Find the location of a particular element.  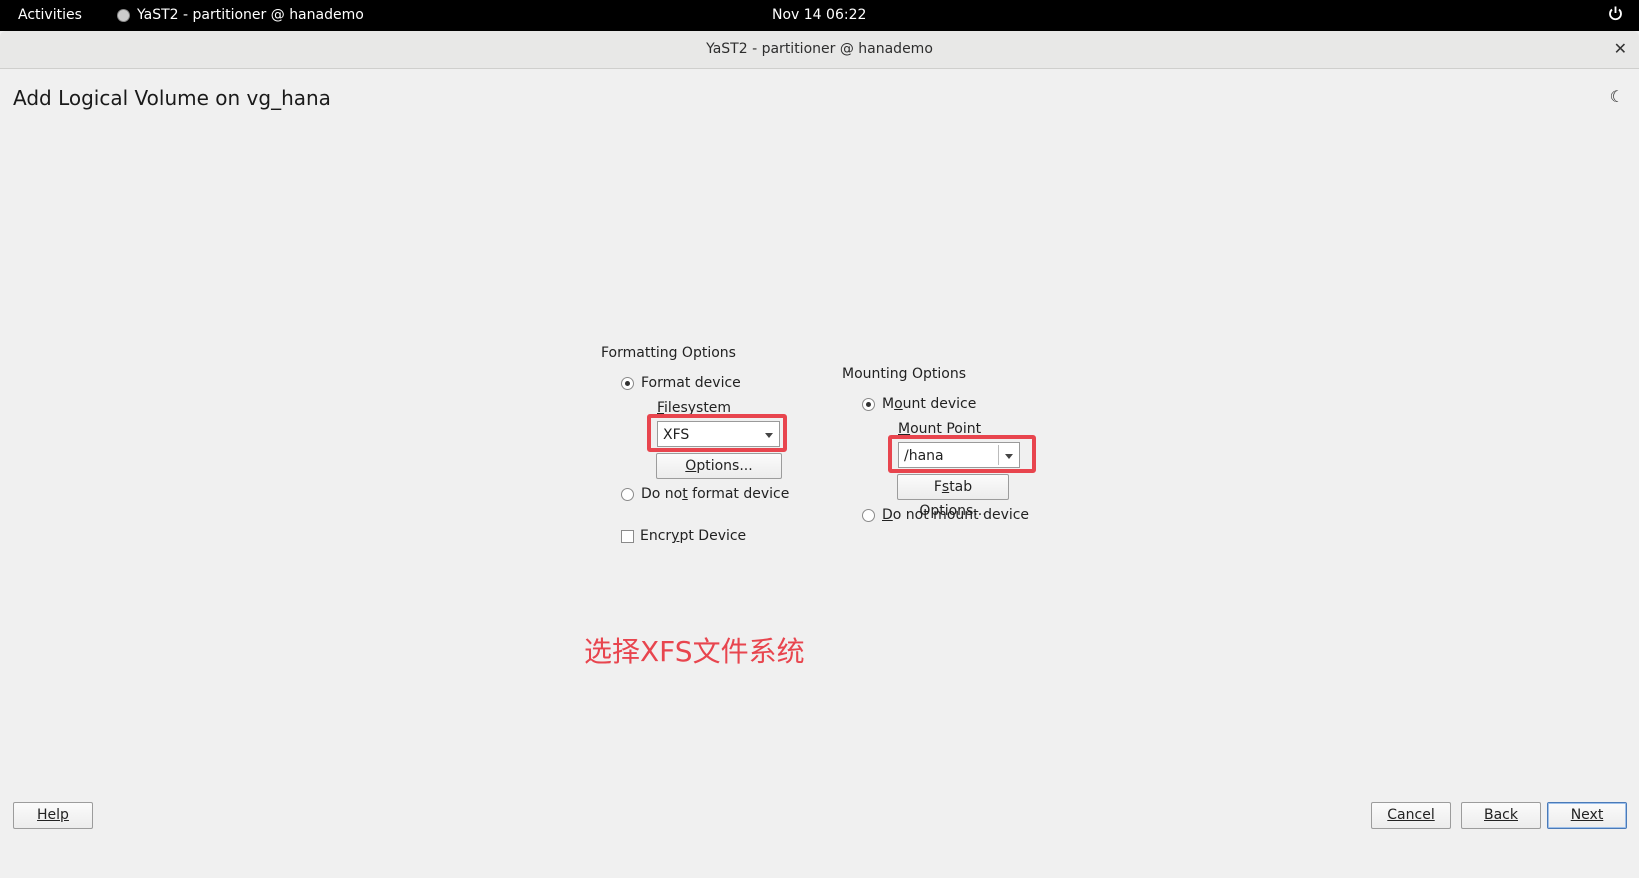

formatting-options-label: Formatting Options is located at coordinates (668, 353).